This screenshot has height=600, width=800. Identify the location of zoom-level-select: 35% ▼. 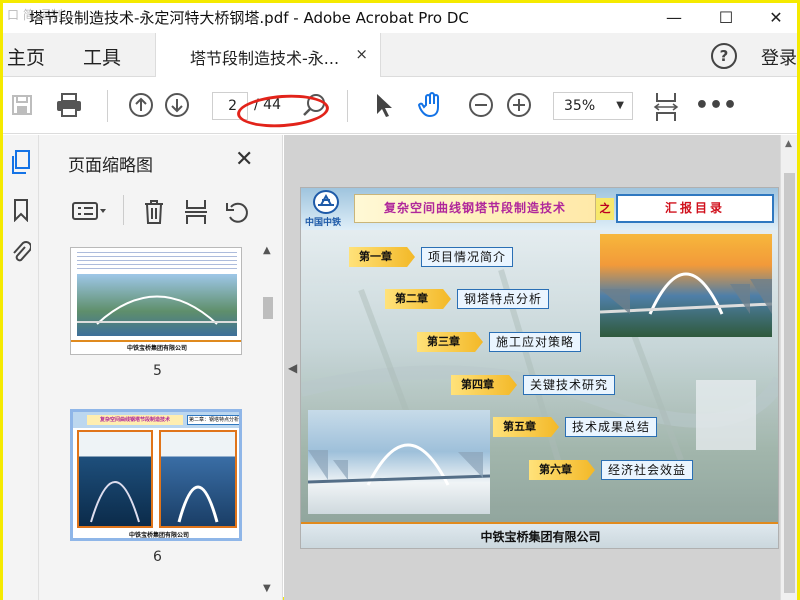
(593, 106).